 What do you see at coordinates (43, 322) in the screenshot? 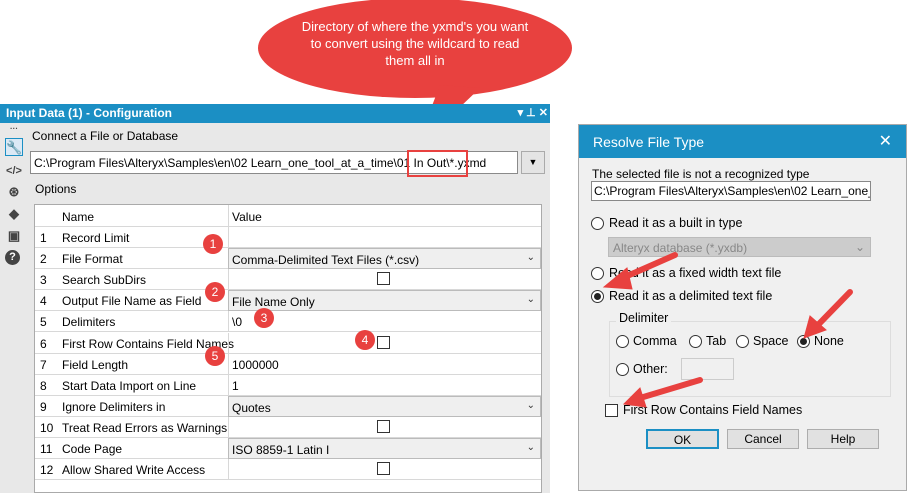
I see `row-number: 5` at bounding box center [43, 322].